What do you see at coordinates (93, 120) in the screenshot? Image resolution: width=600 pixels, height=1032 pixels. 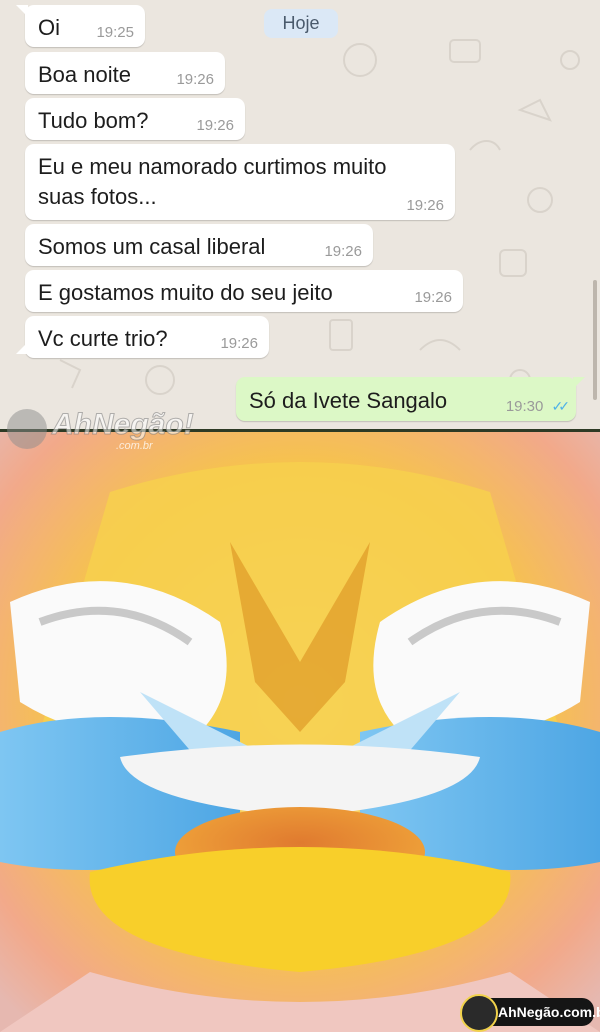 I see `message-text: Tudo bom?` at bounding box center [93, 120].